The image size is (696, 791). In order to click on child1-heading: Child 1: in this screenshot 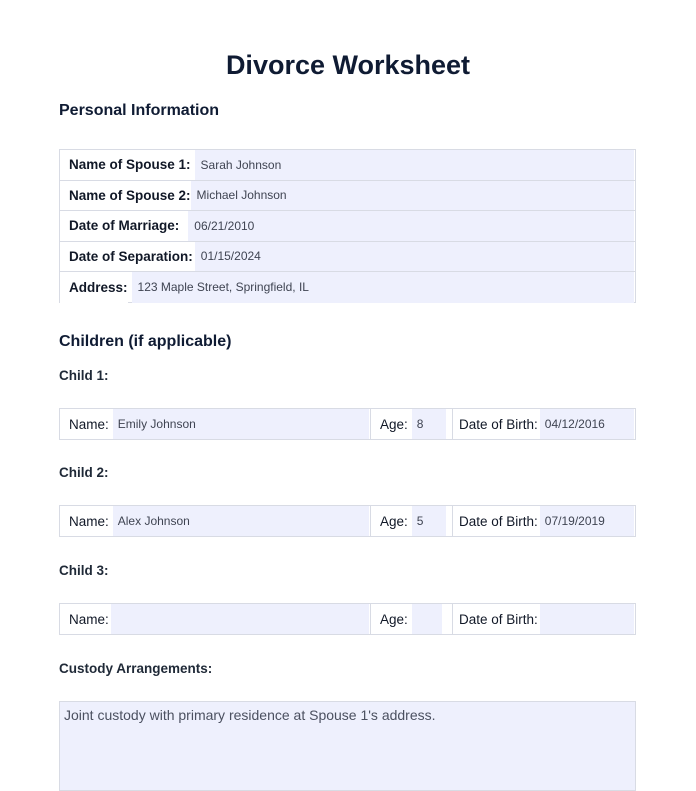, I will do `click(84, 375)`.